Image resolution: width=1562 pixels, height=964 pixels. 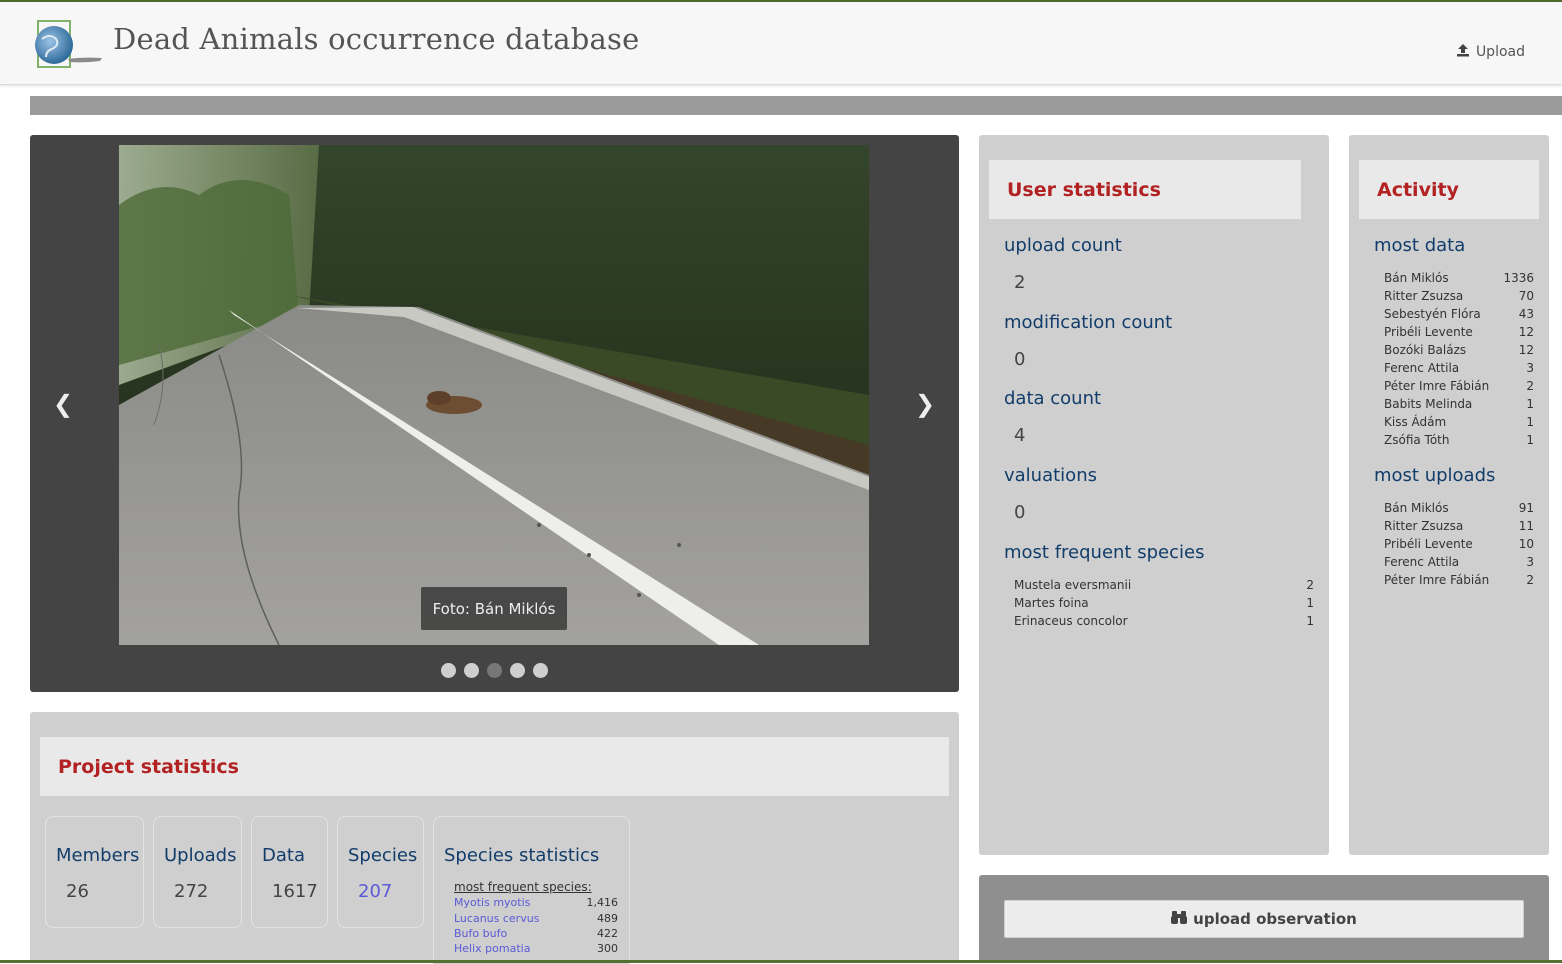 What do you see at coordinates (191, 891) in the screenshot?
I see `uploads-value: 272` at bounding box center [191, 891].